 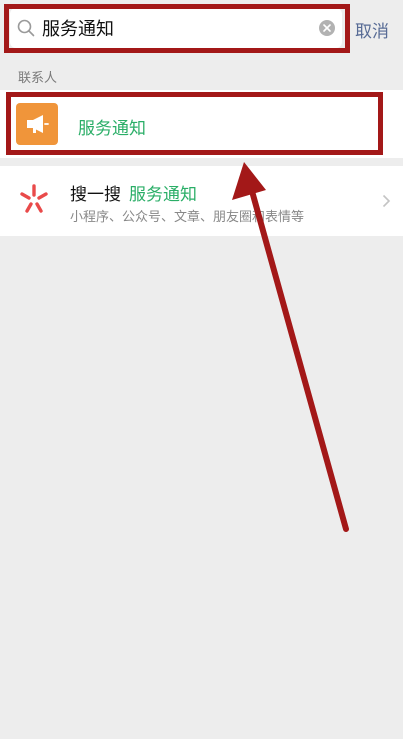 I want to click on annotation-arrow, so click(x=290, y=347).